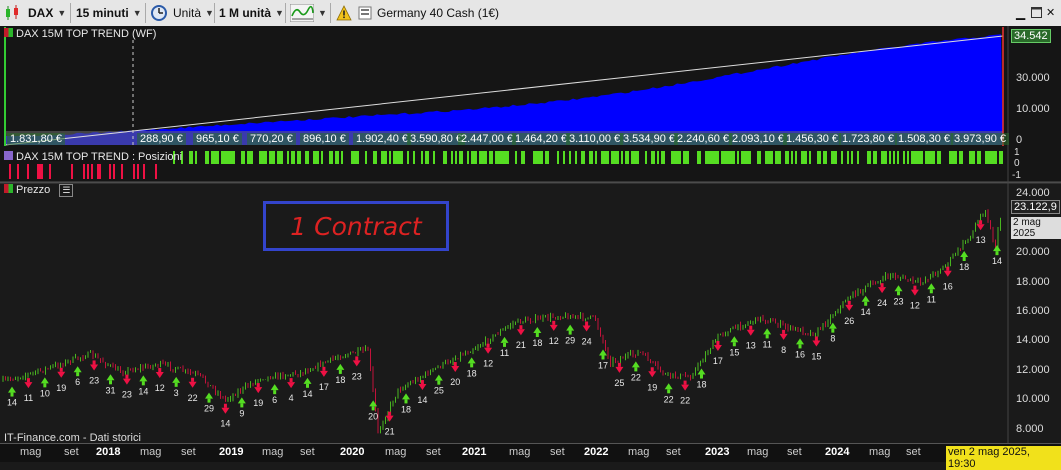  Describe the element at coordinates (110, 384) in the screenshot. I see `trade-marker: 31` at that location.